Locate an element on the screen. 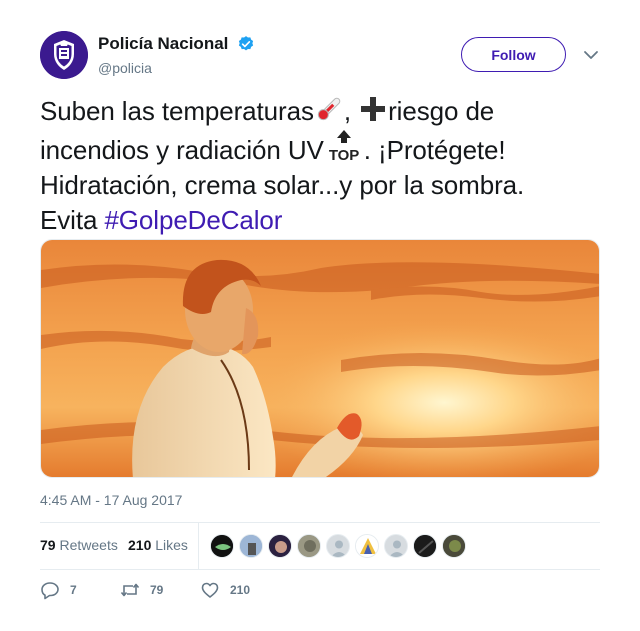 The image size is (640, 631). plus-icon is located at coordinates (373, 109).